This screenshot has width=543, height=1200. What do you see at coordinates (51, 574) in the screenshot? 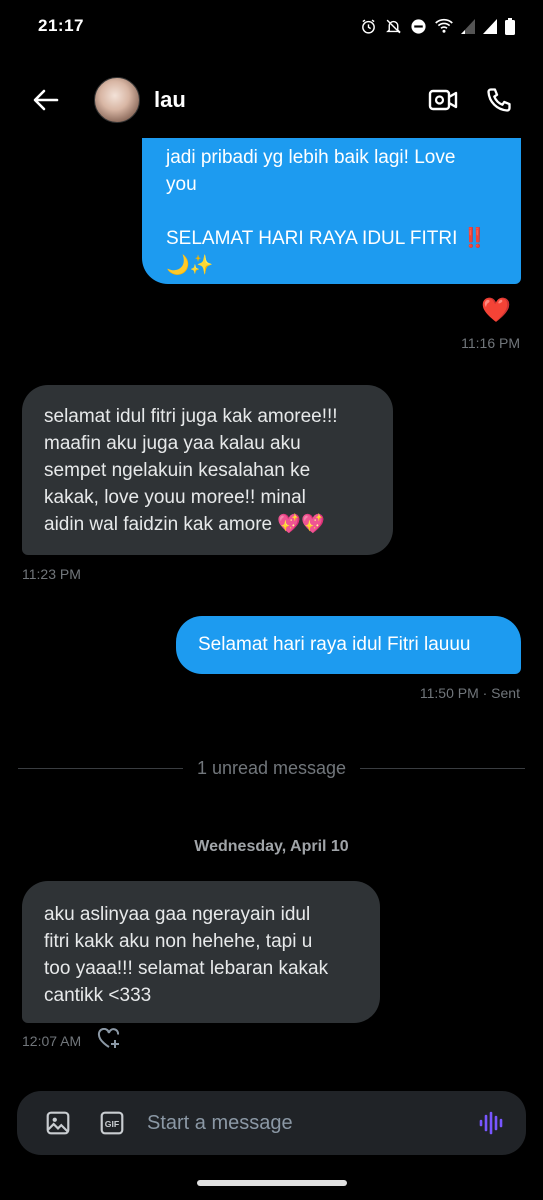
I see `message-timestamp: 11:23 PM` at bounding box center [51, 574].